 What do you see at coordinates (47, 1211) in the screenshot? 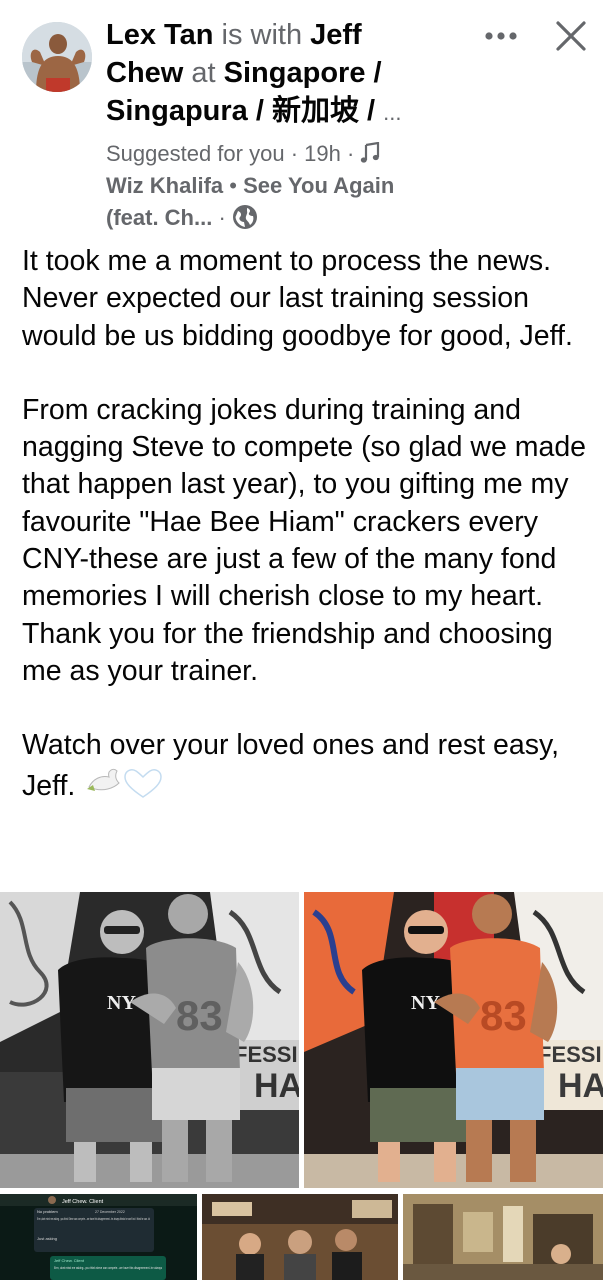
I see `chat-message: No problem` at bounding box center [47, 1211].